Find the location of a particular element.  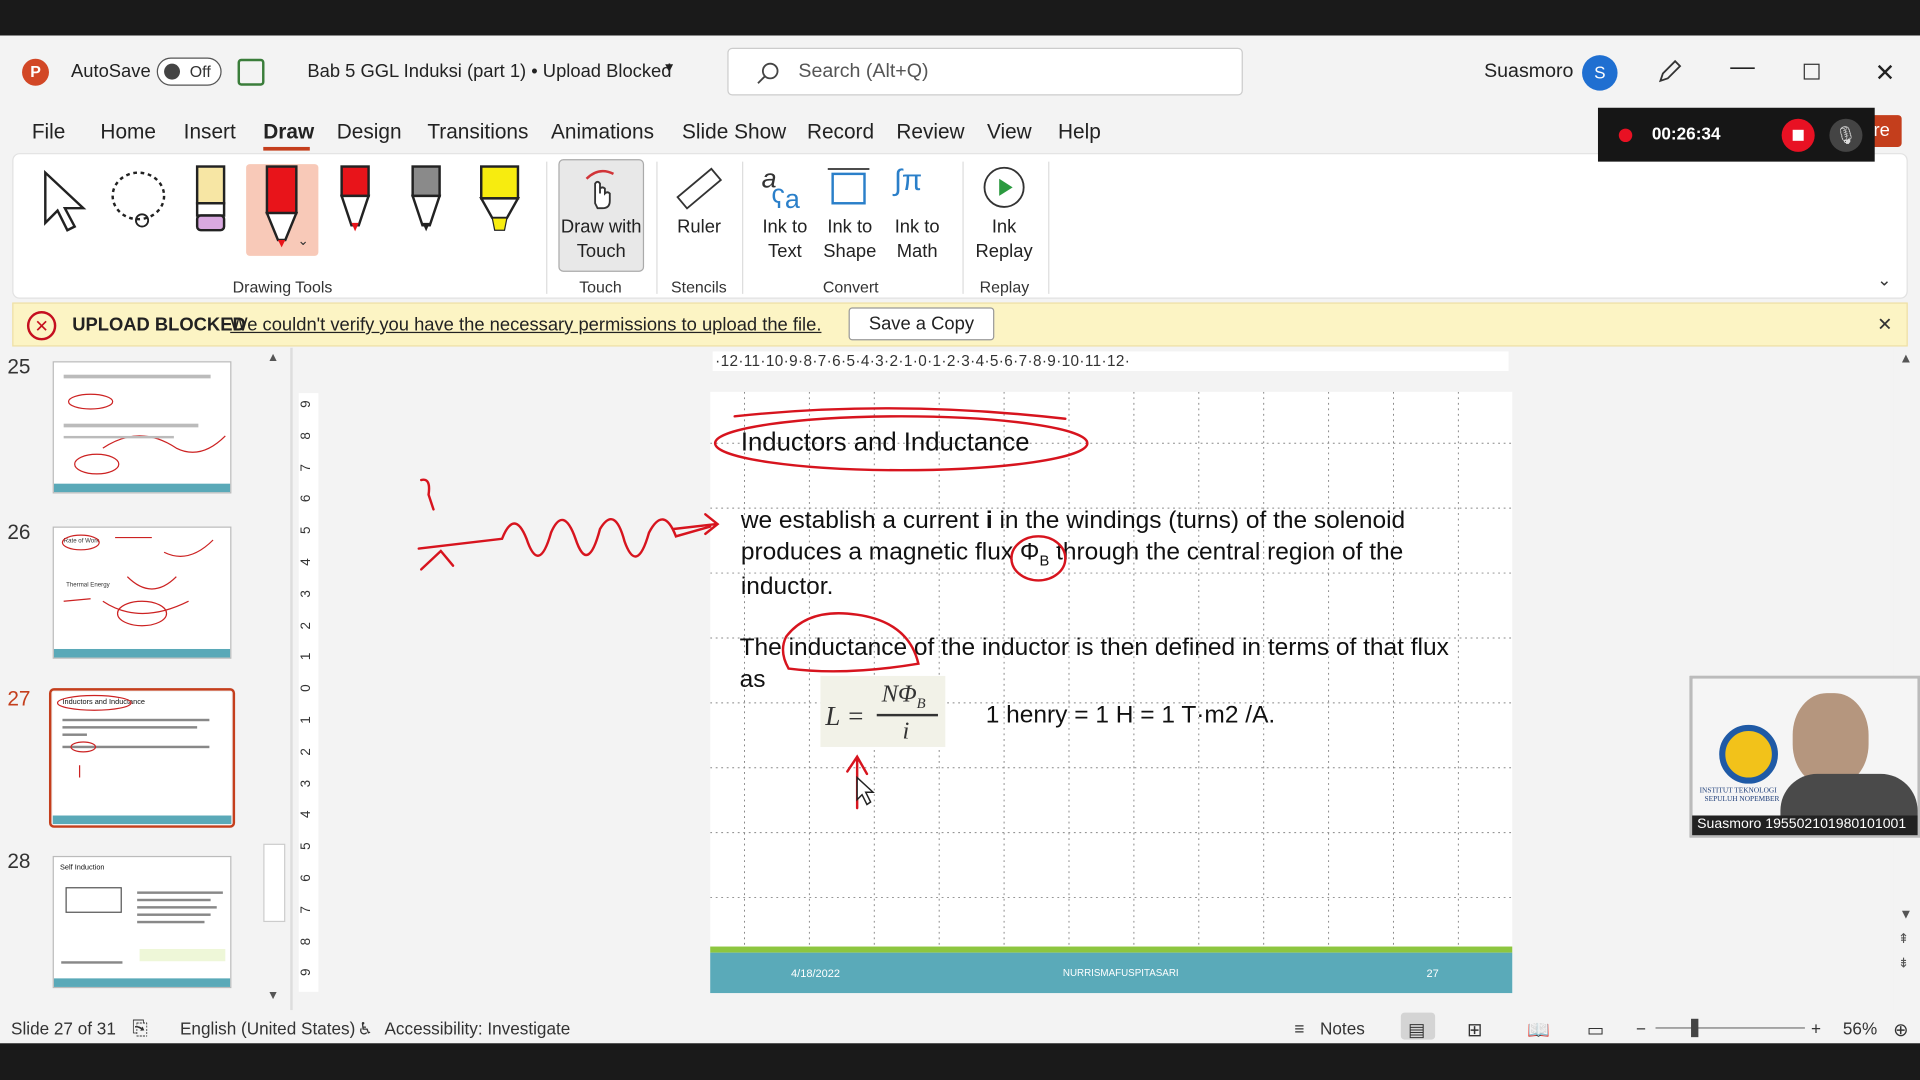

ink-replay-button: Ink Replay is located at coordinates (1004, 240).